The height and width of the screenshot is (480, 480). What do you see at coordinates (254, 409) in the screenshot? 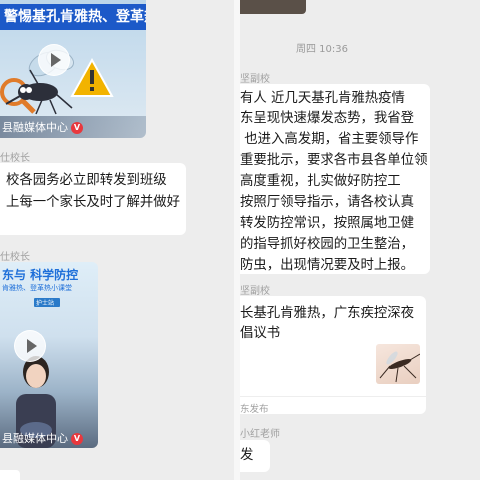
I see `link-source-label: 东发布` at bounding box center [254, 409].